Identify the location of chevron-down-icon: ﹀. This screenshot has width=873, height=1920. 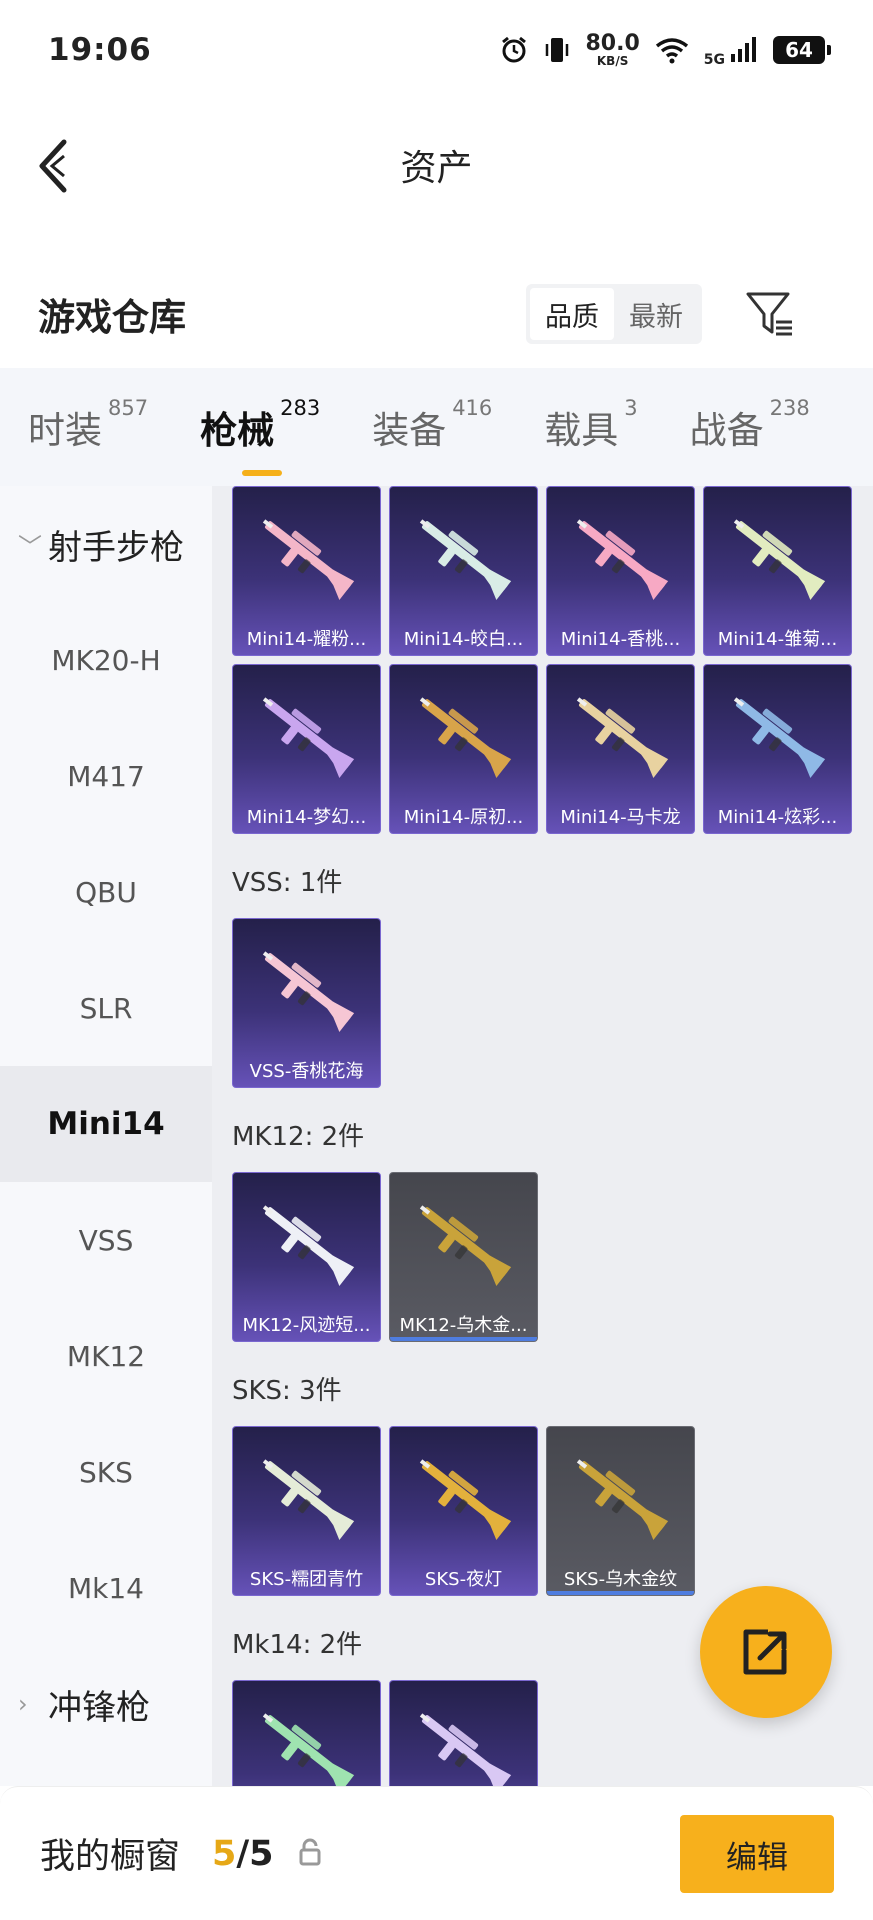
(30, 546).